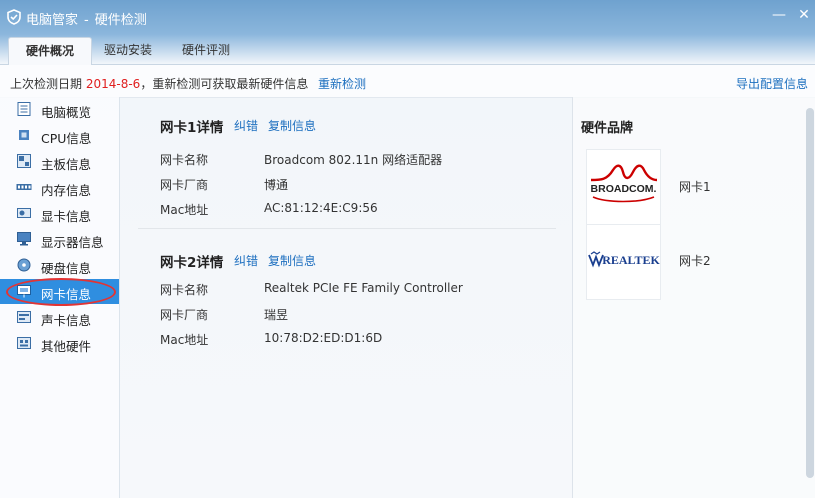  What do you see at coordinates (347, 228) in the screenshot?
I see `section-divider` at bounding box center [347, 228].